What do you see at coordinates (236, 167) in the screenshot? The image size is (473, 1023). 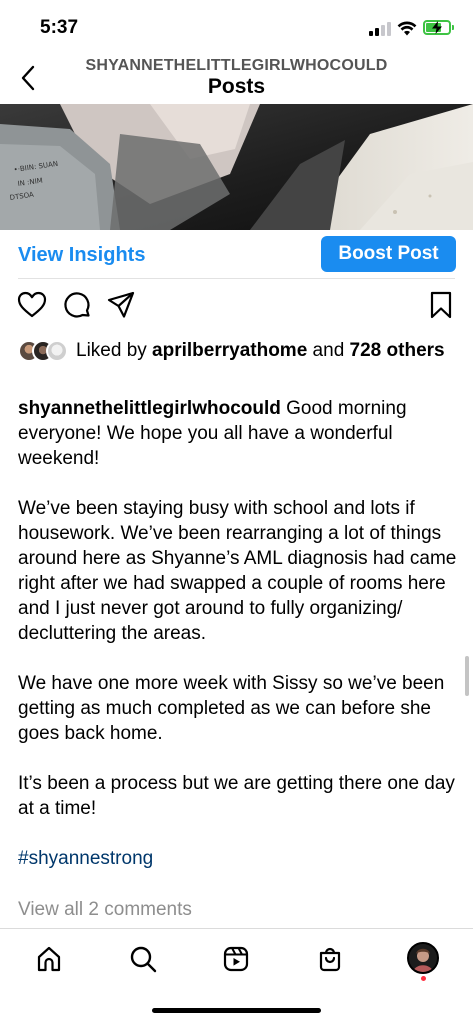 I see `post-photo: •·BIIN: SUAN IN :NIM DTSOA` at bounding box center [236, 167].